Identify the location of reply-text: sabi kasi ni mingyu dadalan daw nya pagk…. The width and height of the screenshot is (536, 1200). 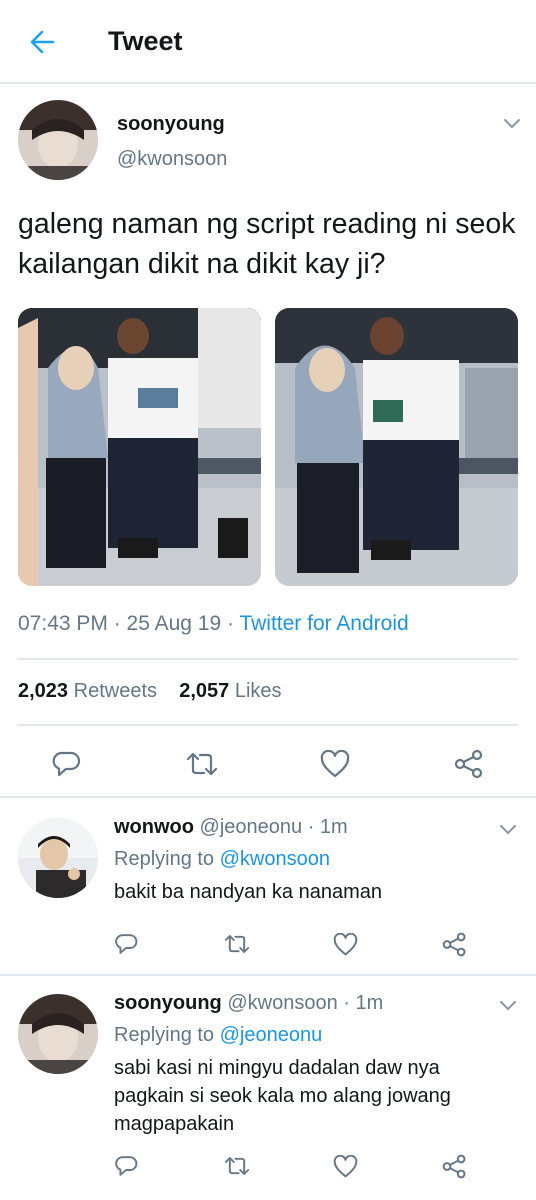
(282, 1096).